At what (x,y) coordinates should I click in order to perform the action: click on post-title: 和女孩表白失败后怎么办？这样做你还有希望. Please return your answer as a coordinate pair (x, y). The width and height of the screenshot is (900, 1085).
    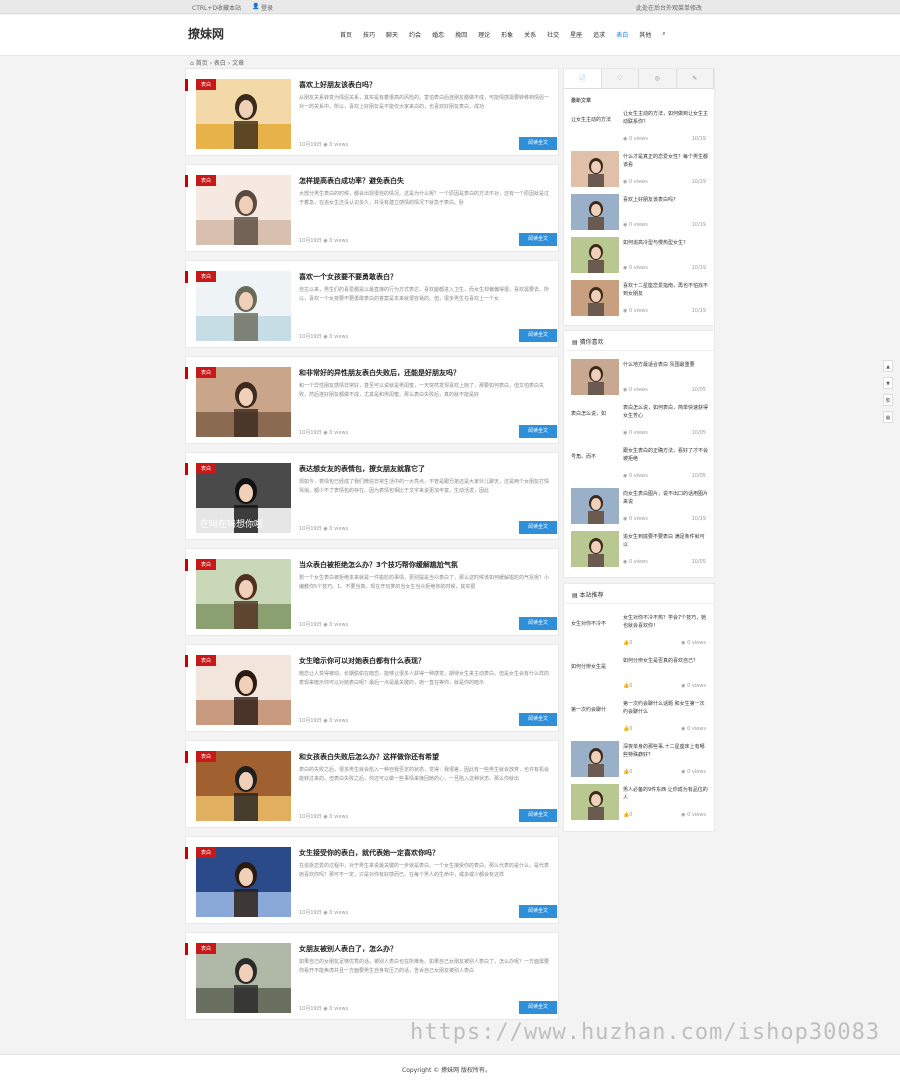
    Looking at the image, I should click on (424, 757).